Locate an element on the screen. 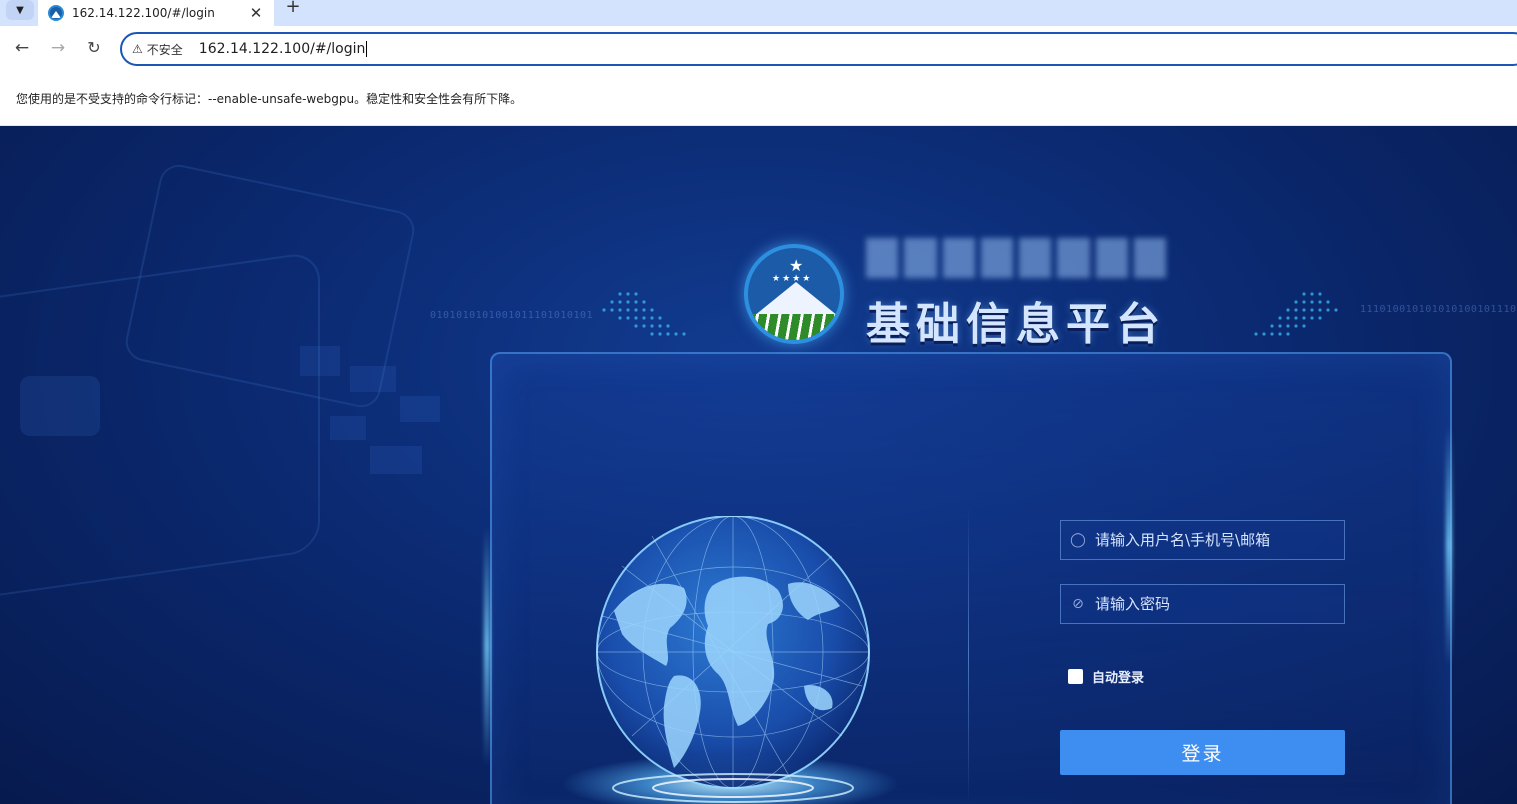 This screenshot has height=804, width=1517. username-input is located at coordinates (1219, 540).